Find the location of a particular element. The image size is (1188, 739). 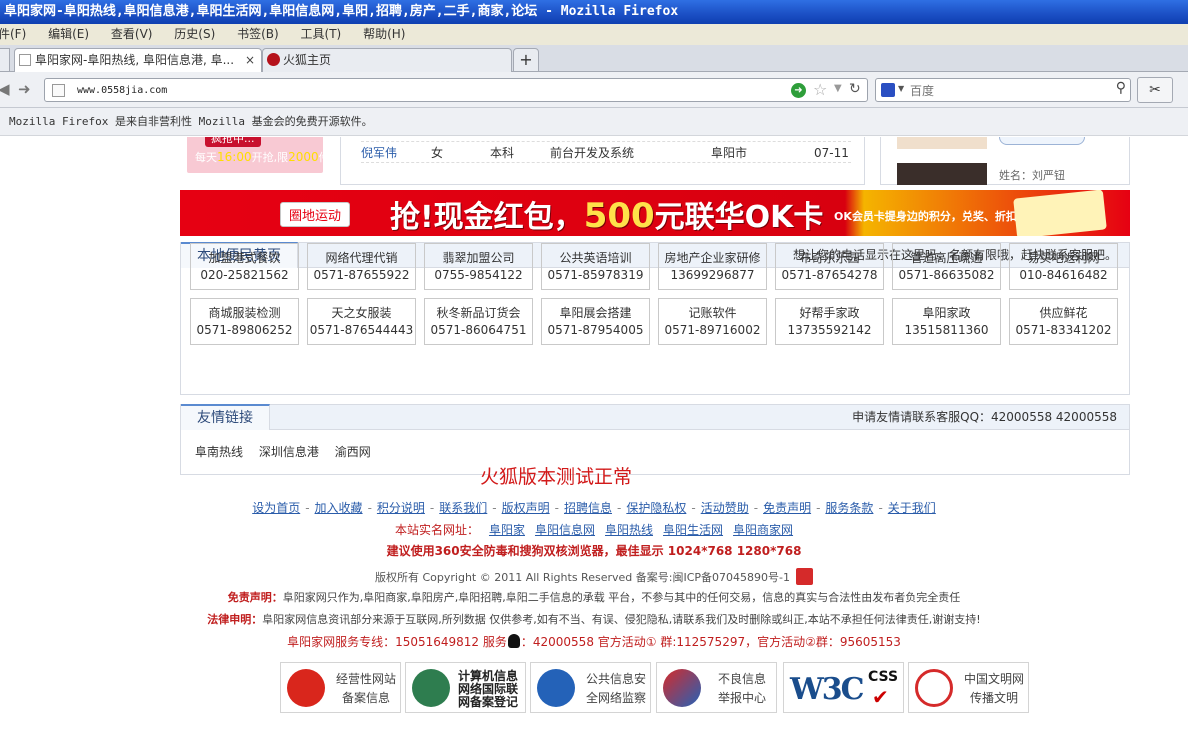

yellow-pages-entry: 易买吧返利网 010-84616482 is located at coordinates (1063, 266).